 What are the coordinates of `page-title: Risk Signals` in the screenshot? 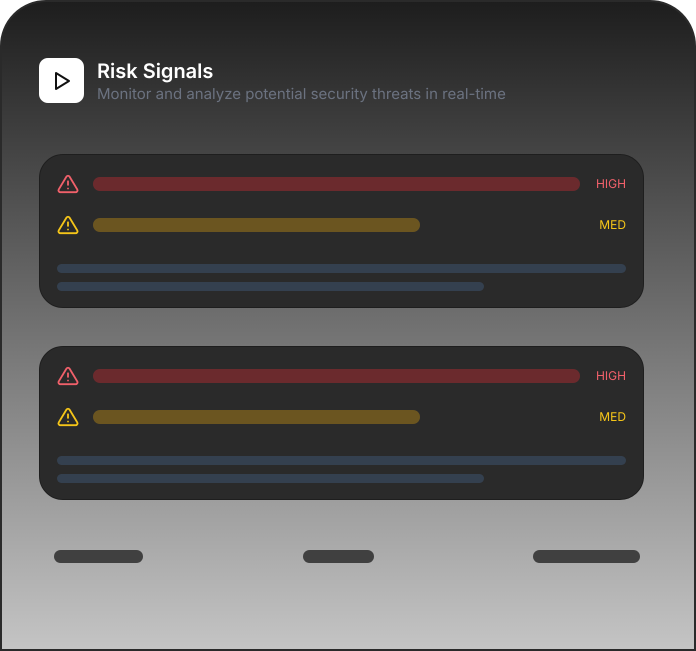 It's located at (155, 71).